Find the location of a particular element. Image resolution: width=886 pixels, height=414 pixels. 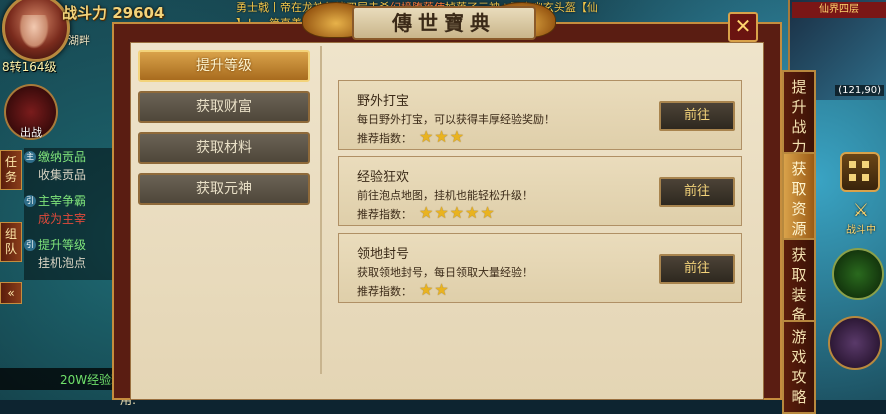

panel-title: 傳世寶典 is located at coordinates (444, 23).